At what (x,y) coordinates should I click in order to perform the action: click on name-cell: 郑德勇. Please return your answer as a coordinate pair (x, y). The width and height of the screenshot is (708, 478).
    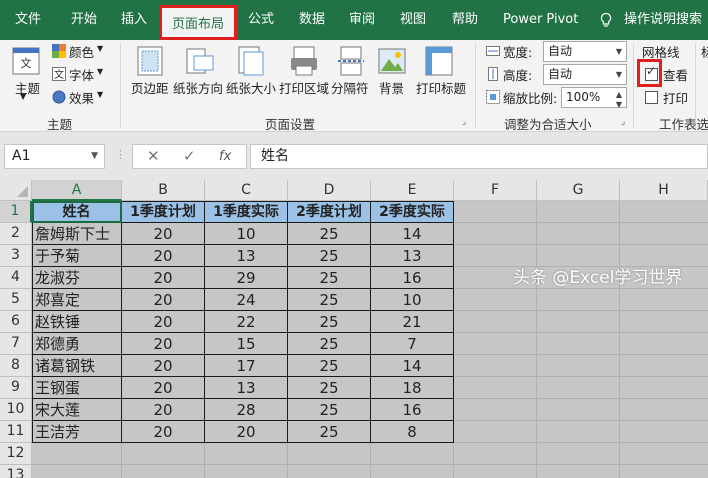
    Looking at the image, I should click on (76, 344).